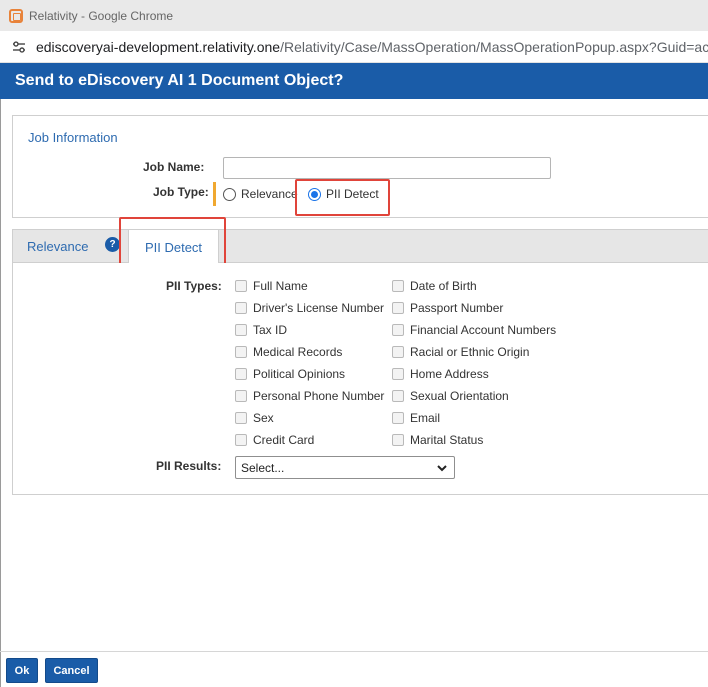 The image size is (708, 687). What do you see at coordinates (71, 670) in the screenshot?
I see `cancel-button: Cancel` at bounding box center [71, 670].